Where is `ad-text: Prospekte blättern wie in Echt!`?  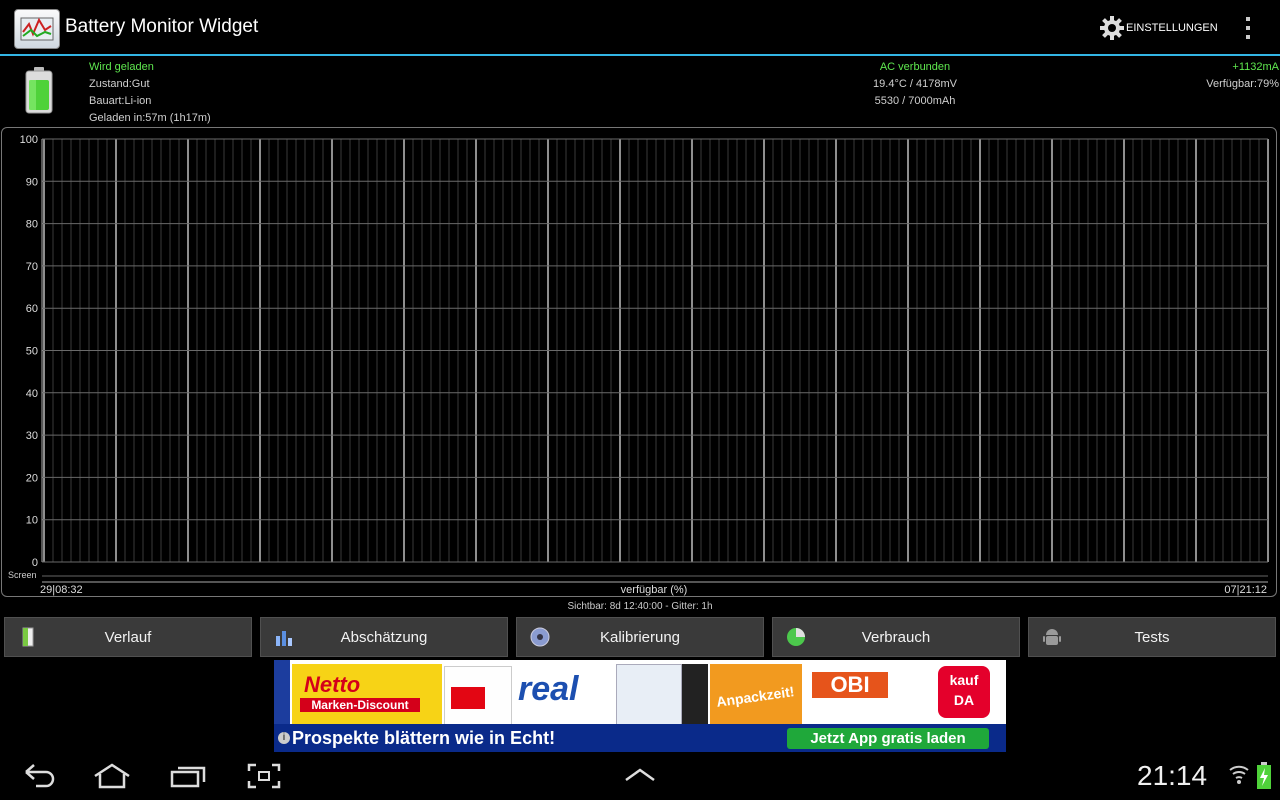 ad-text: Prospekte blättern wie in Echt! is located at coordinates (424, 738).